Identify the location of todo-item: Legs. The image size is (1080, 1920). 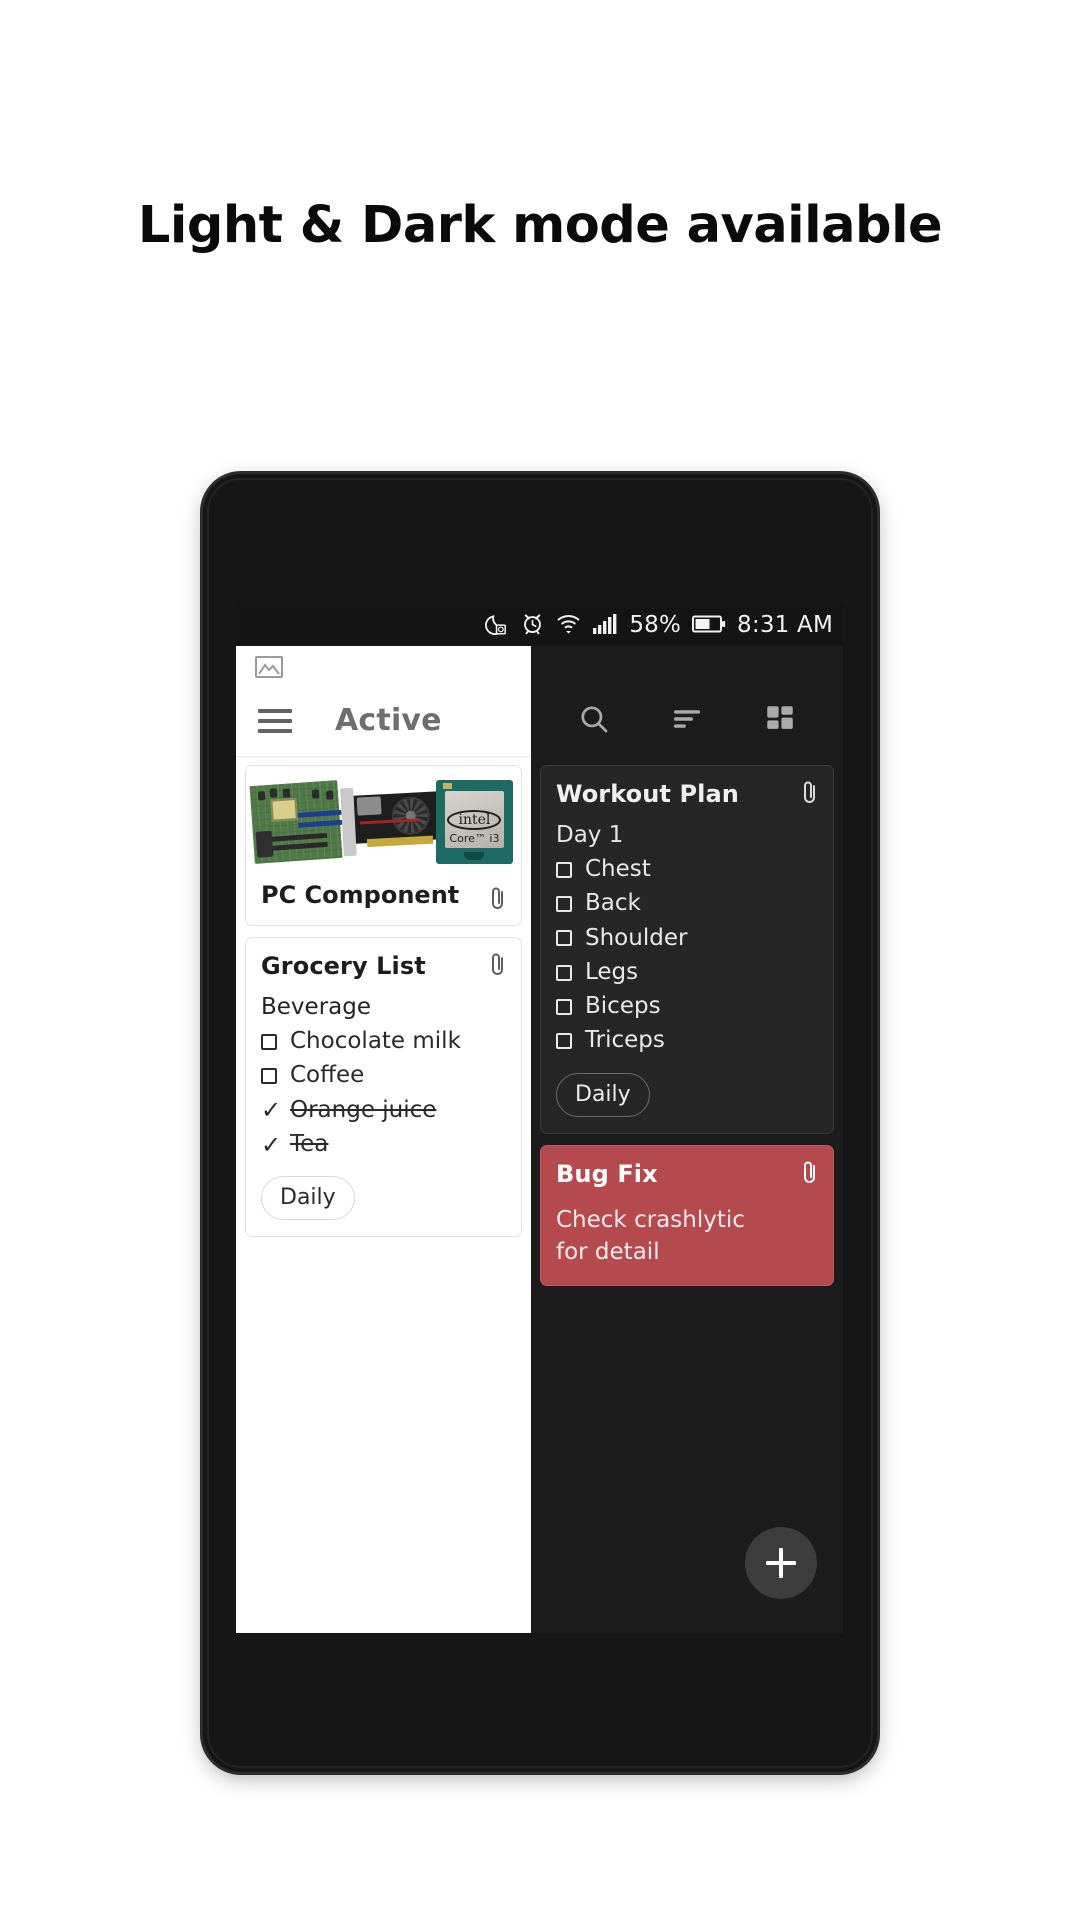
(687, 971).